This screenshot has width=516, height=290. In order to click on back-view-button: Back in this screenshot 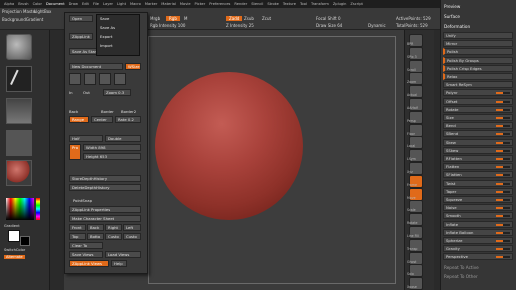, I will do `click(95, 227)`.